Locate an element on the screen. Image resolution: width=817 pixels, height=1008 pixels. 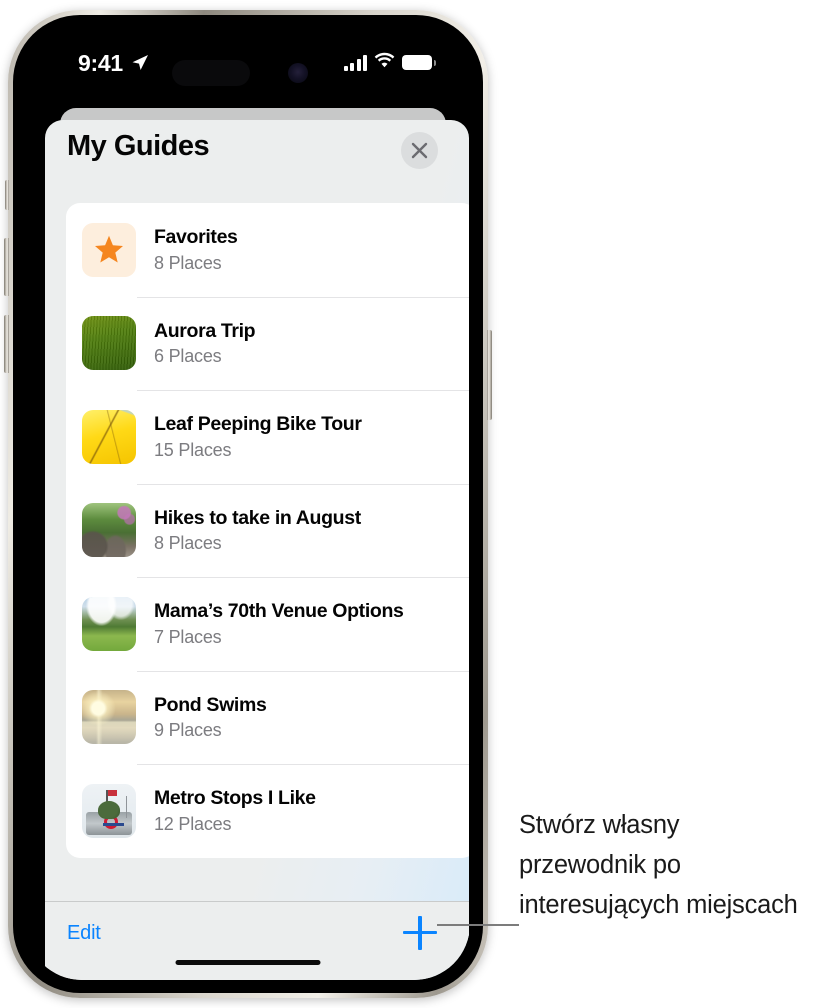
status-bar: 9:41 is located at coordinates (248, 61).